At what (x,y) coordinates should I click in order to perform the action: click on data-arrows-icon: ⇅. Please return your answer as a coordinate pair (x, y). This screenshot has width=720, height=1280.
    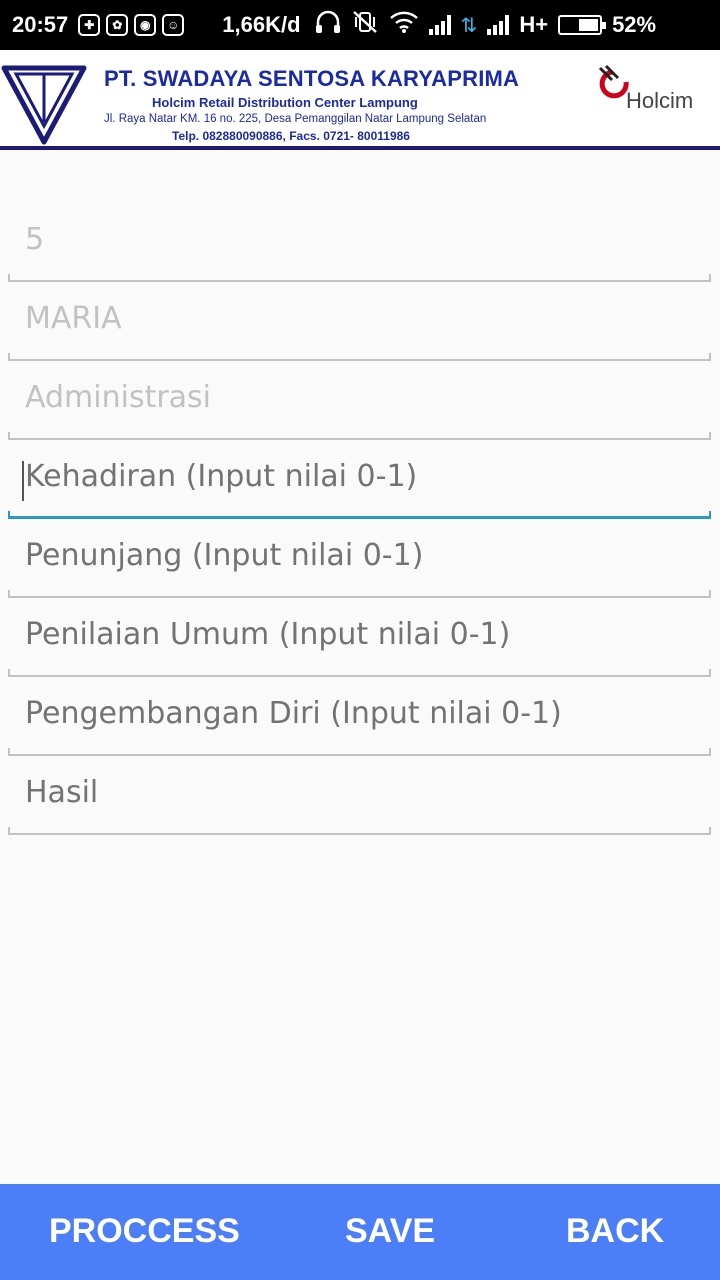
    Looking at the image, I should click on (469, 25).